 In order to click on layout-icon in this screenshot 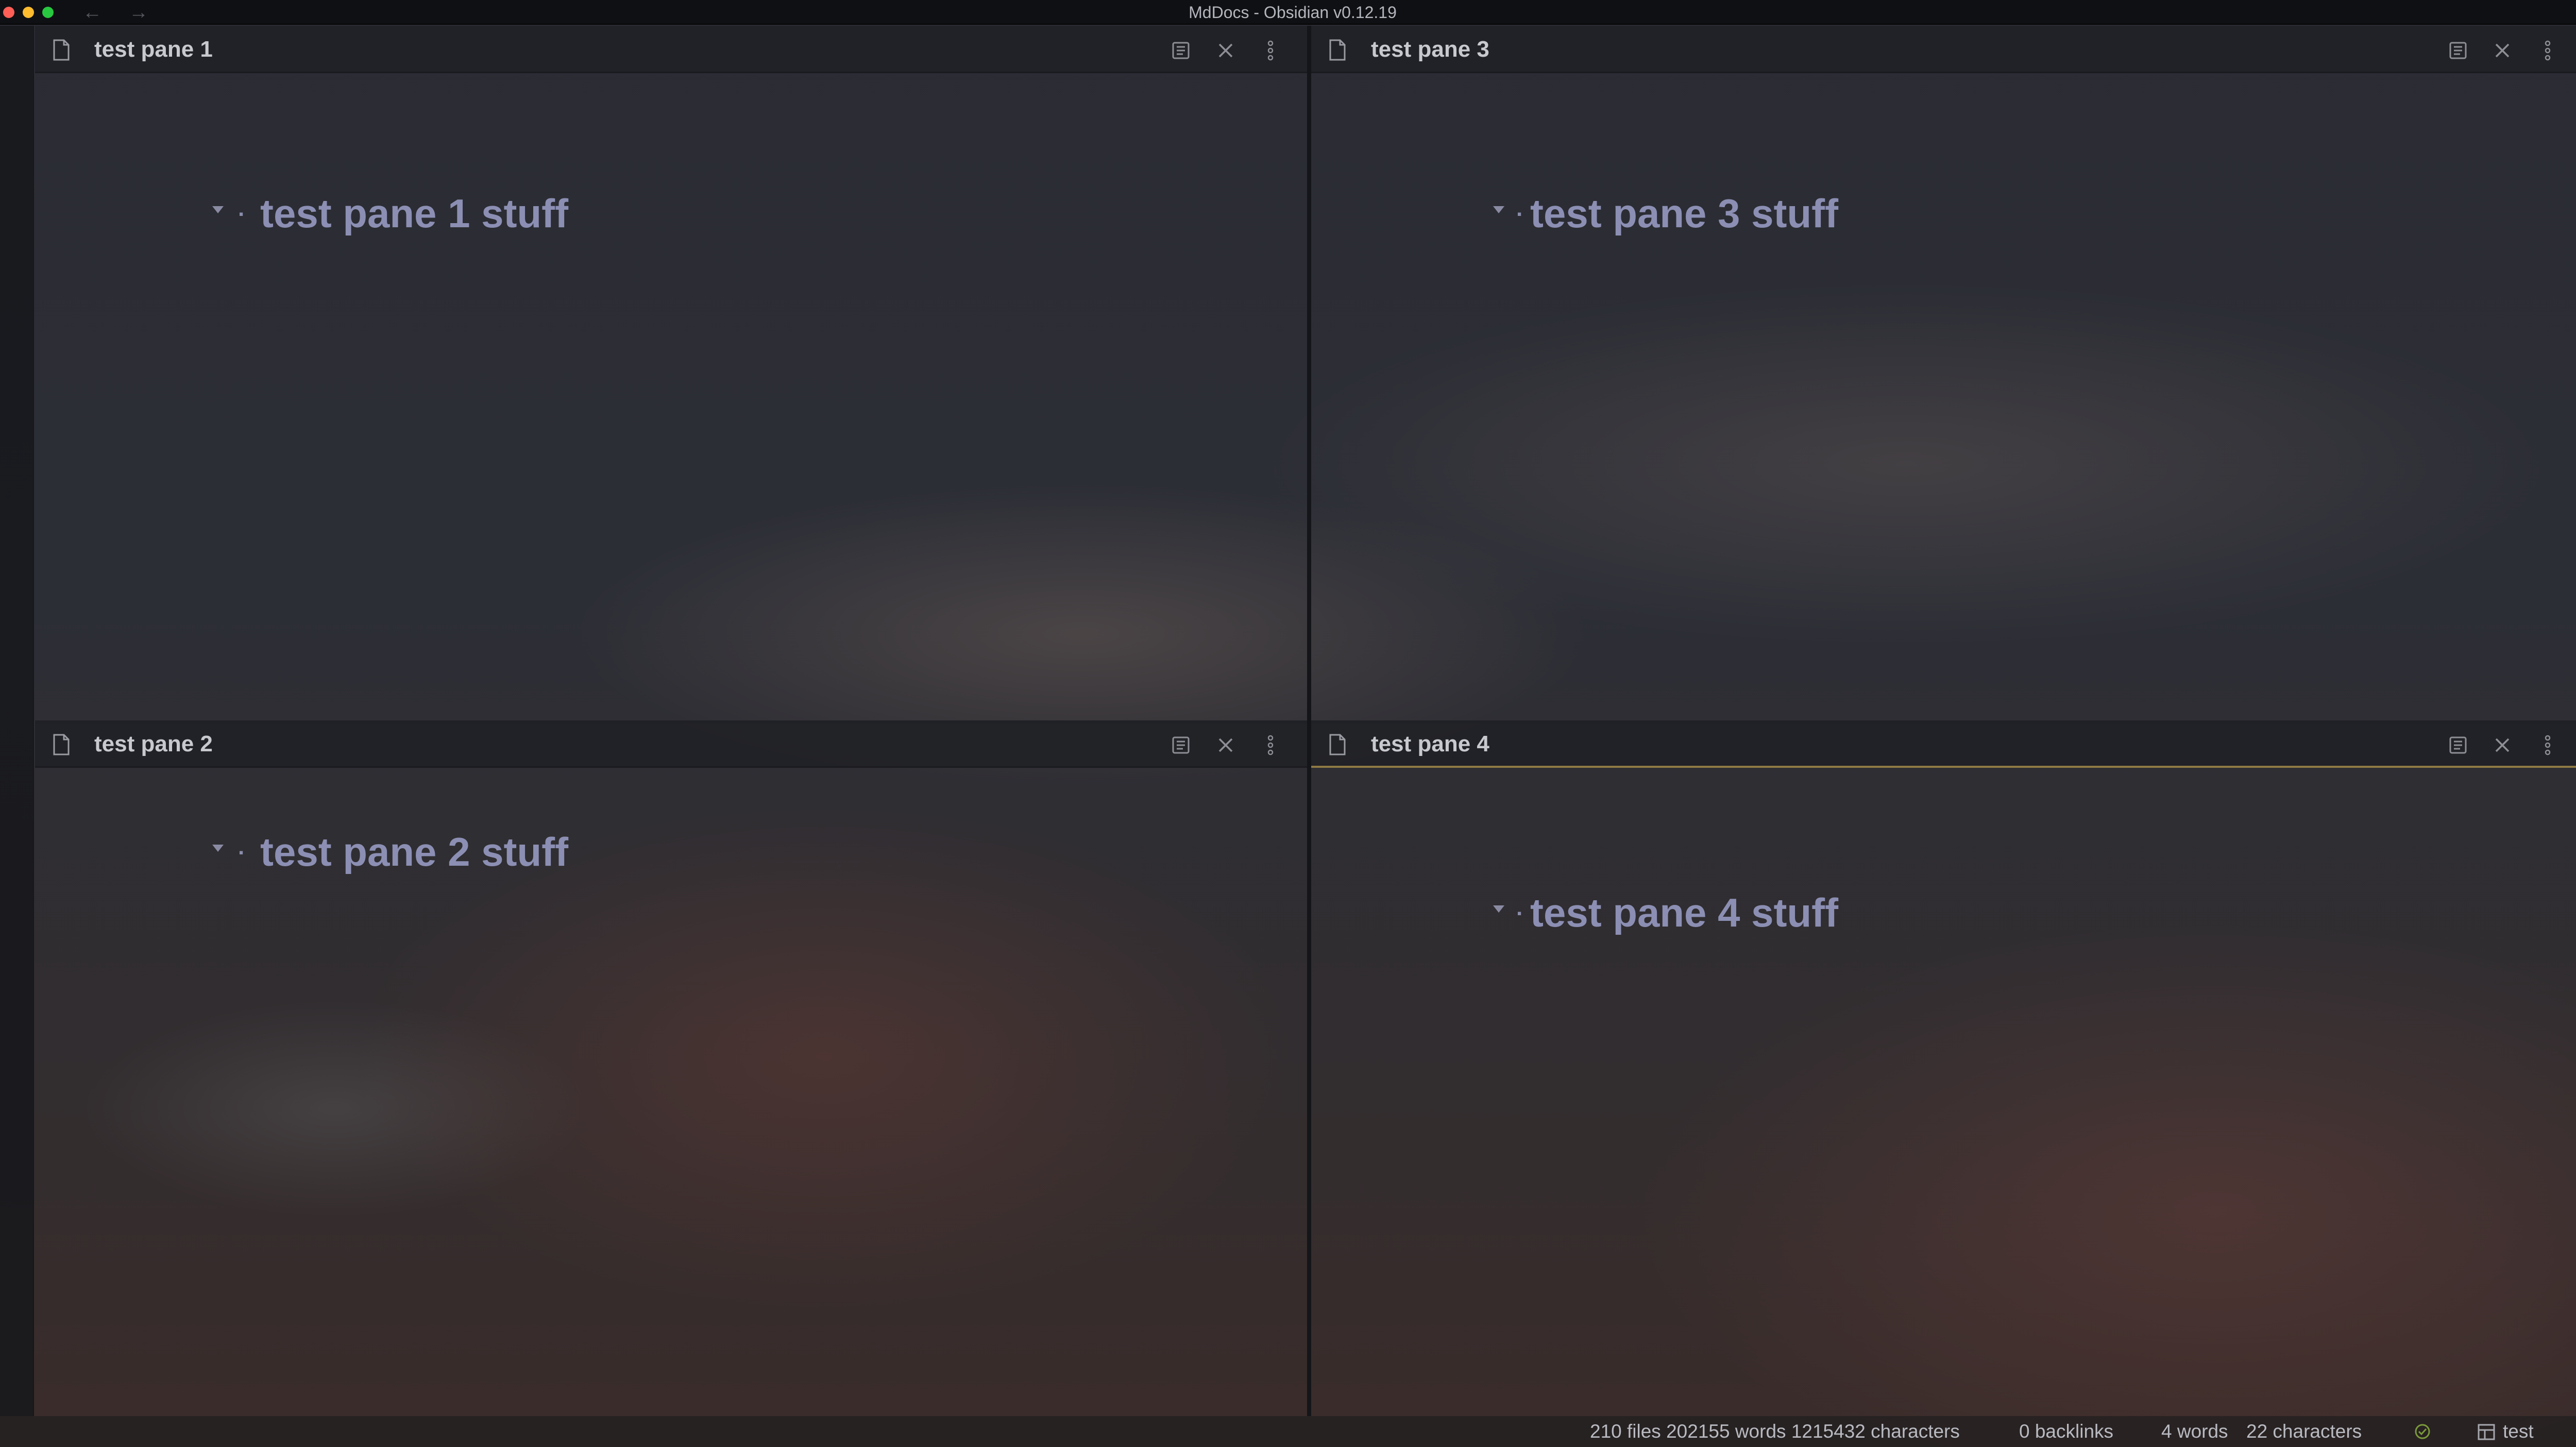, I will do `click(2486, 1432)`.